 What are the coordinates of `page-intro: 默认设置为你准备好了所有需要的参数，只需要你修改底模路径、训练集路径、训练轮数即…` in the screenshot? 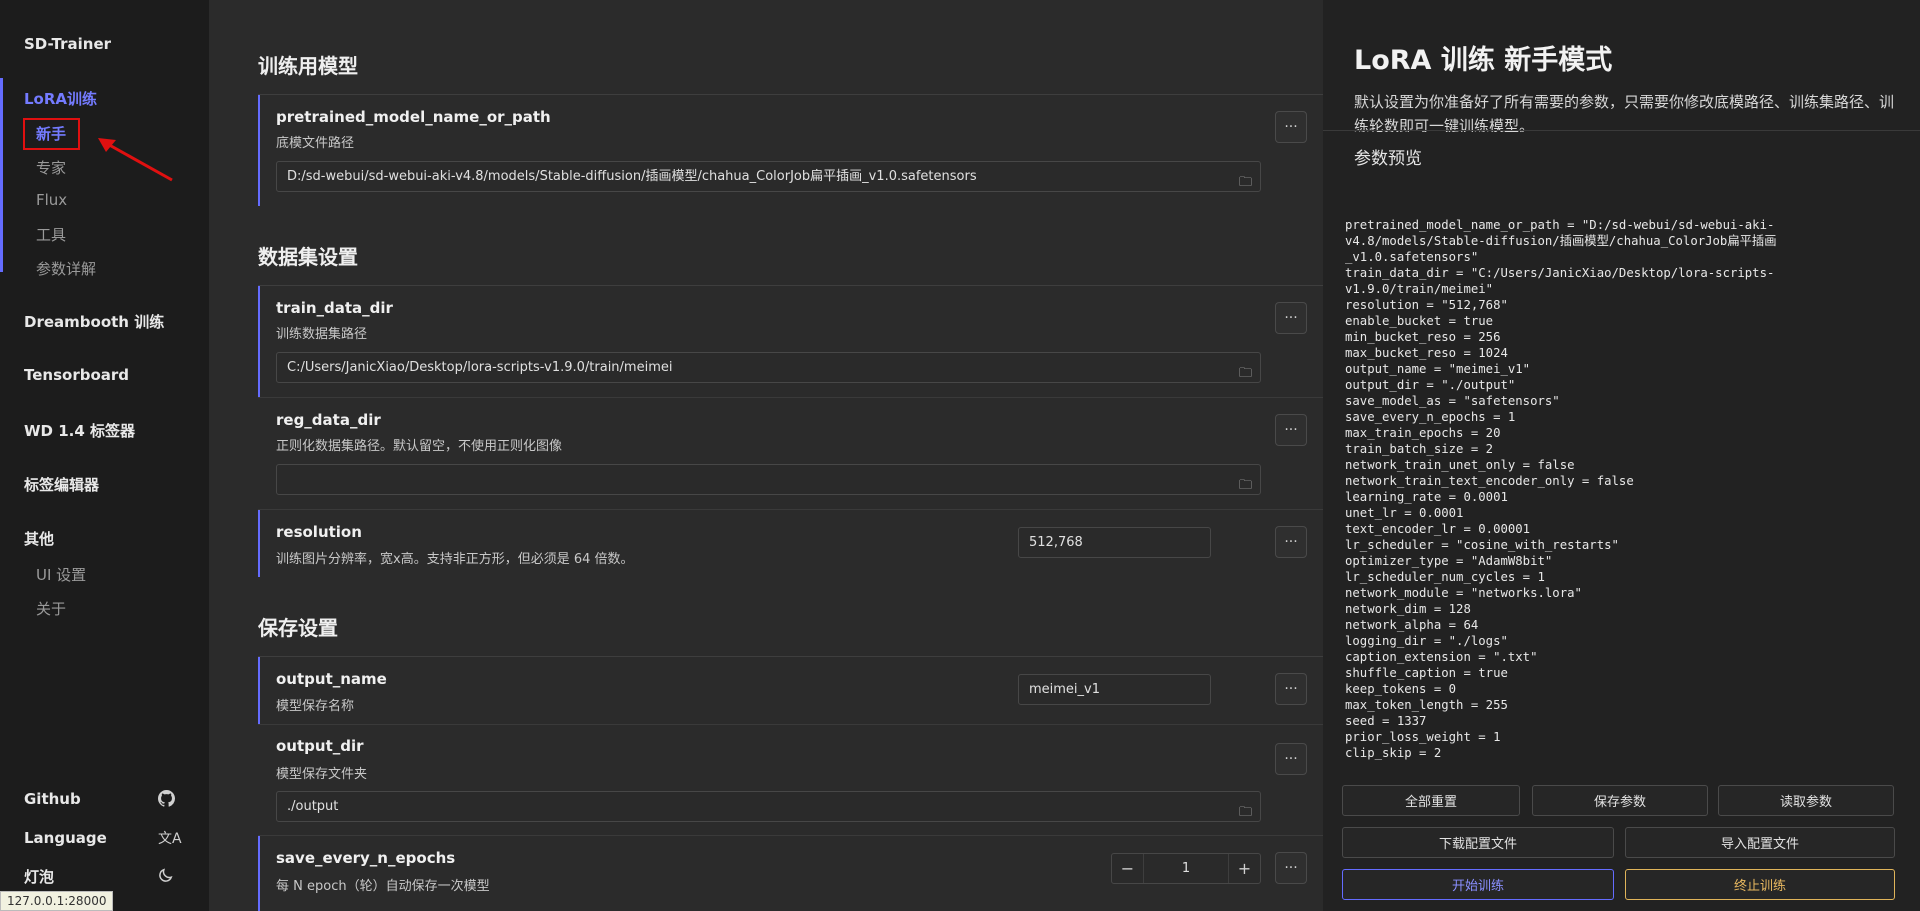 It's located at (1624, 112).